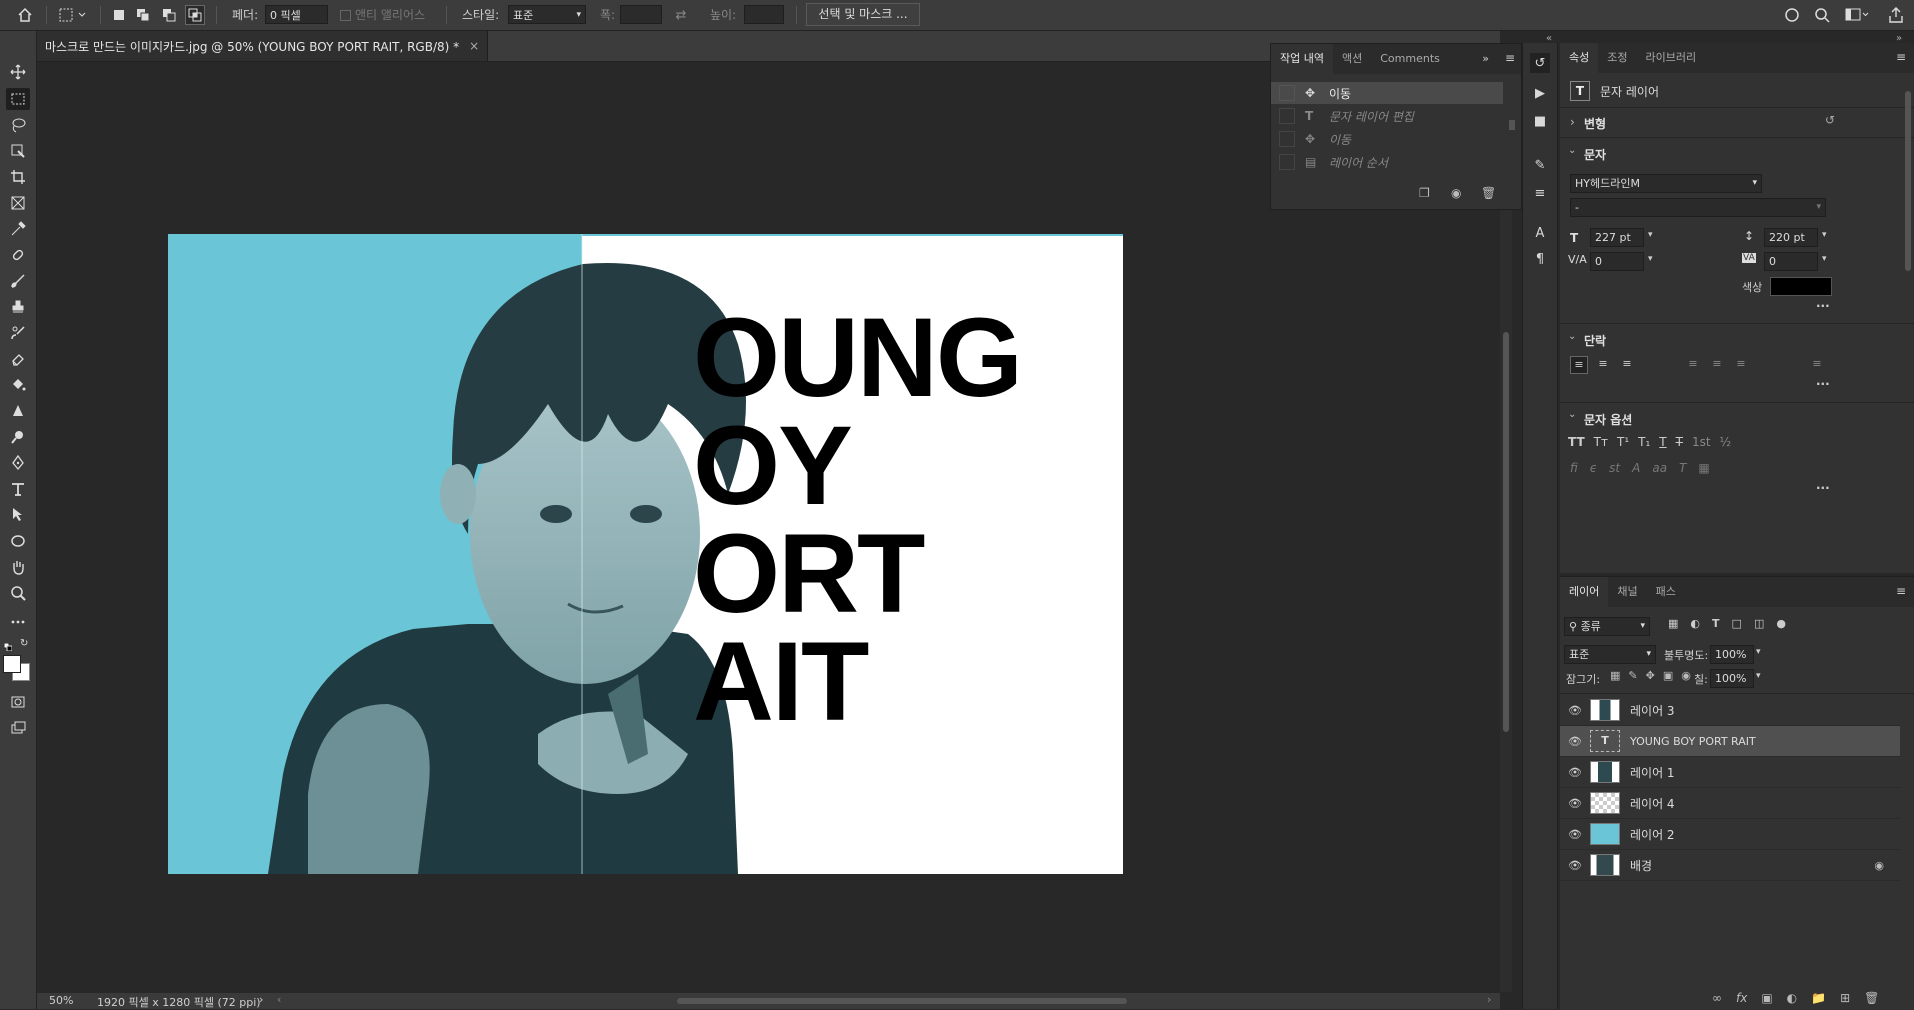 The image size is (1914, 1010). Describe the element at coordinates (1572, 414) in the screenshot. I see `char-options-collapse-icon: ⌄` at that location.